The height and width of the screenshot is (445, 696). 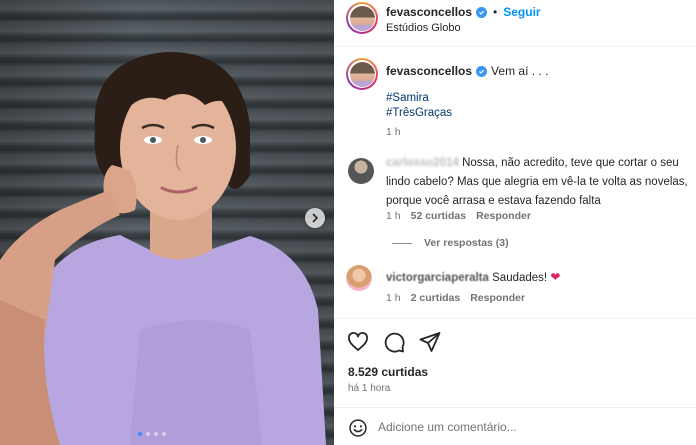 I want to click on carousel-next-button, so click(x=315, y=218).